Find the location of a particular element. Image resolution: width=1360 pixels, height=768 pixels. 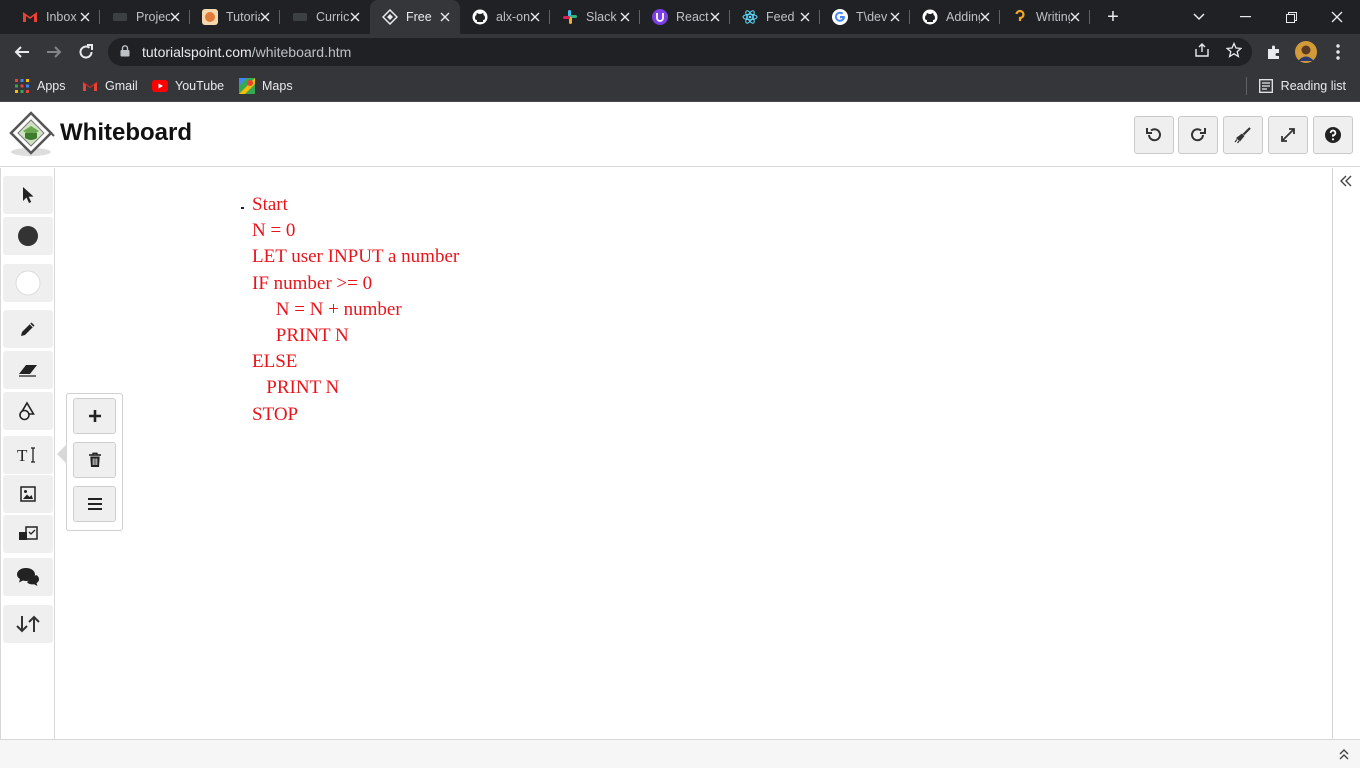

extensions-button is located at coordinates (1274, 52).